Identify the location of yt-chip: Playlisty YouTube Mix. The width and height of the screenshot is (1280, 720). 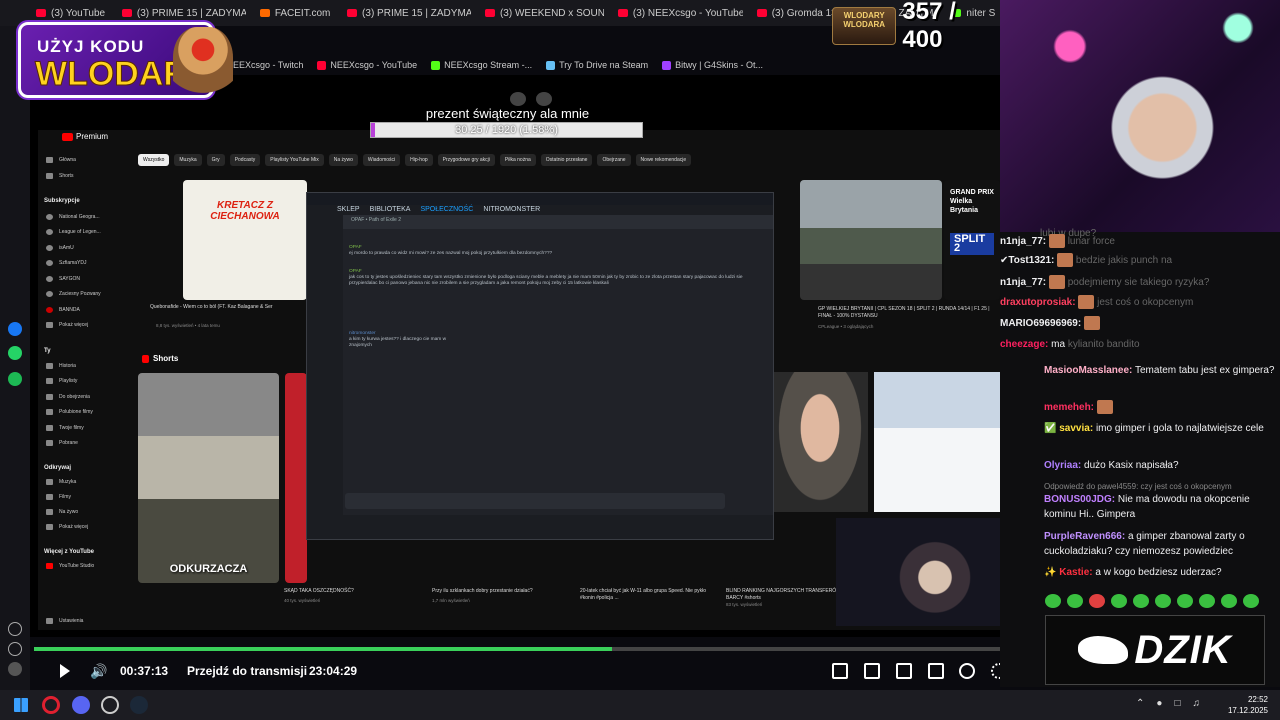
(294, 160).